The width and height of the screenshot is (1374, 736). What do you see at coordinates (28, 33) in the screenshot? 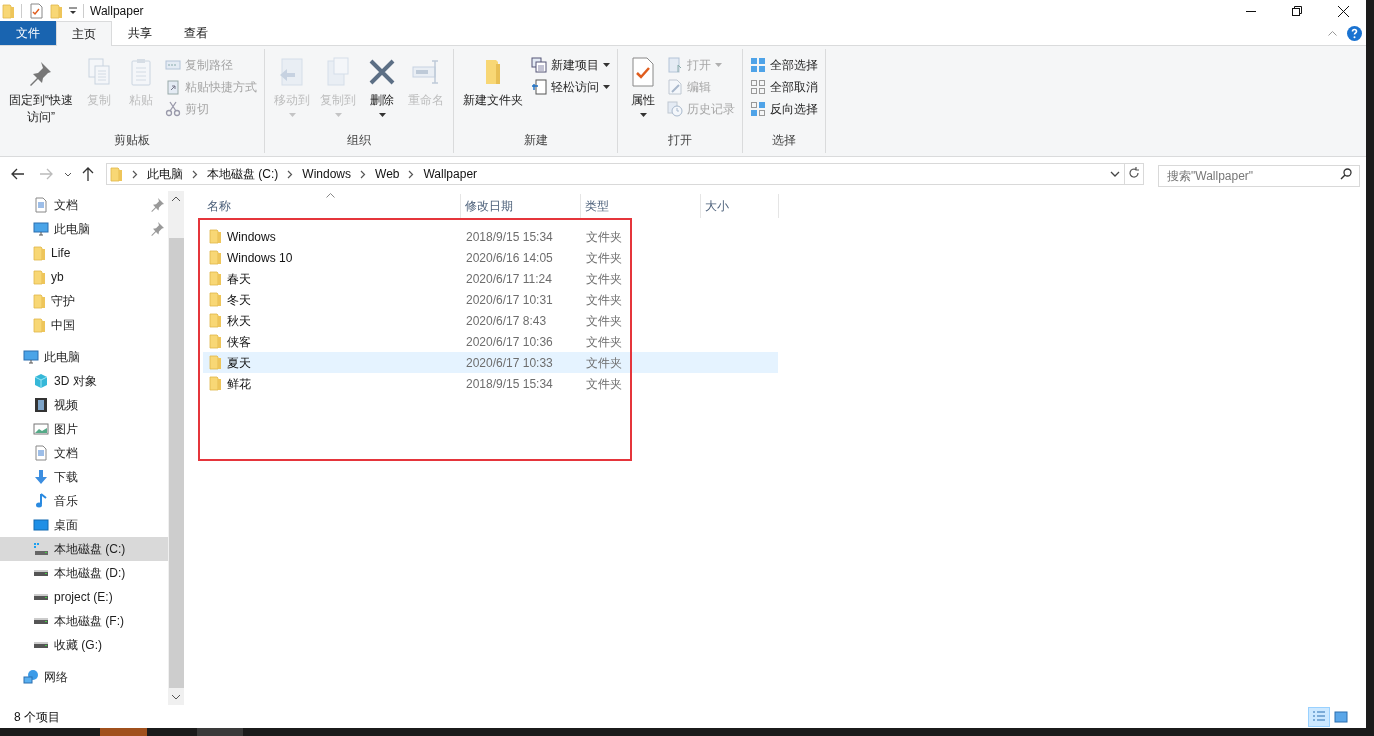
I see `ribbon-tab: 文件` at bounding box center [28, 33].